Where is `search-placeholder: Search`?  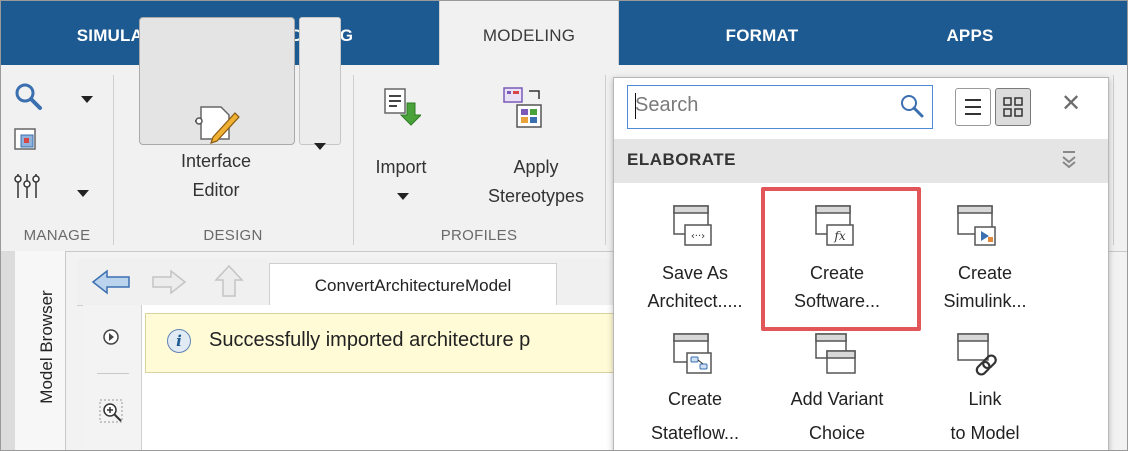
search-placeholder: Search is located at coordinates (667, 105).